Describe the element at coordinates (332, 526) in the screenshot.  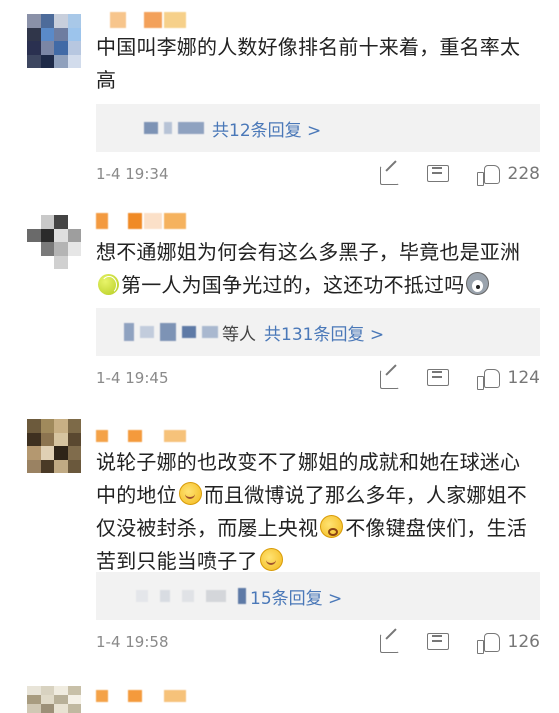
I see `worried-emoji-icon` at that location.